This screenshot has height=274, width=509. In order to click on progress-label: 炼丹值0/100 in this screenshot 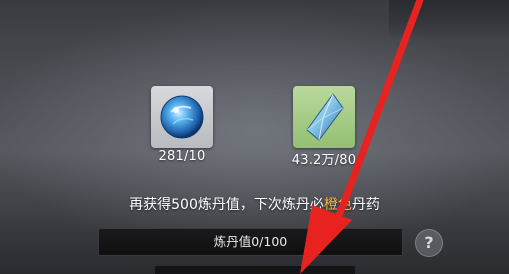, I will do `click(250, 241)`.